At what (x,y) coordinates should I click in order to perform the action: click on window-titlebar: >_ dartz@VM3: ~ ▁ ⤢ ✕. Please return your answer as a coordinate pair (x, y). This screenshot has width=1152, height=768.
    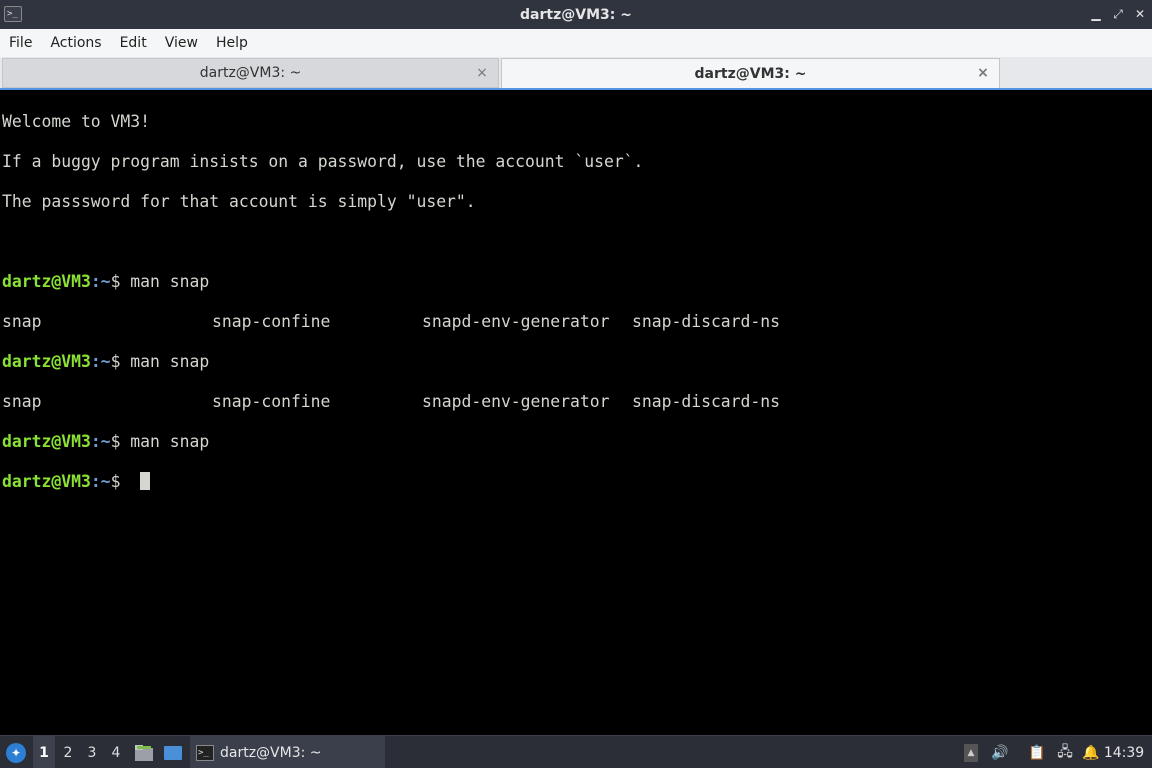
    Looking at the image, I should click on (576, 14).